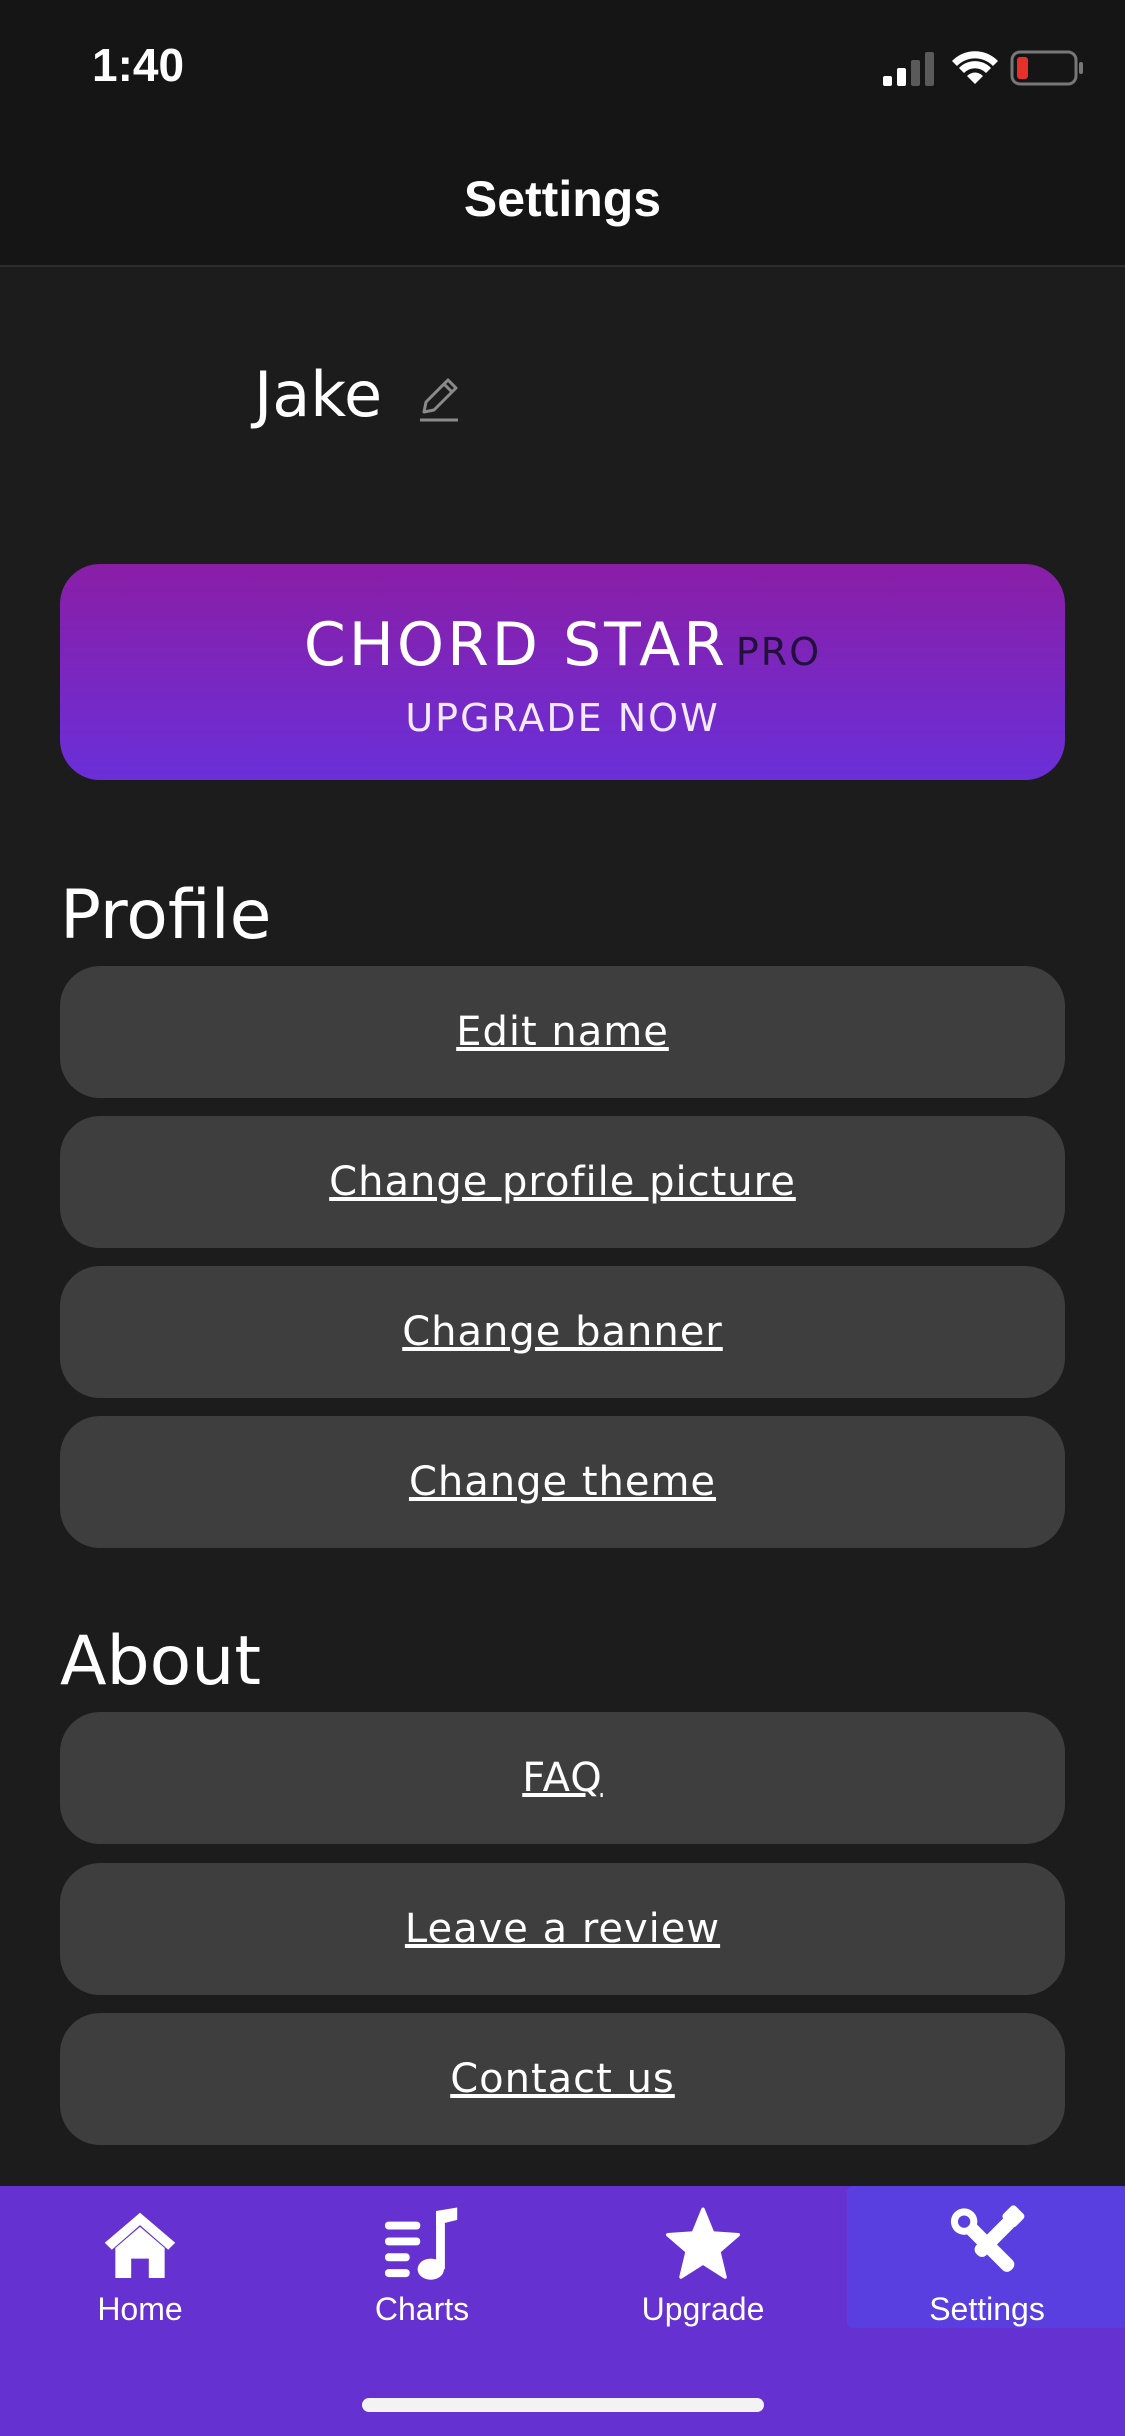 The width and height of the screenshot is (1125, 2436). What do you see at coordinates (1046, 68) in the screenshot?
I see `battery-icon` at bounding box center [1046, 68].